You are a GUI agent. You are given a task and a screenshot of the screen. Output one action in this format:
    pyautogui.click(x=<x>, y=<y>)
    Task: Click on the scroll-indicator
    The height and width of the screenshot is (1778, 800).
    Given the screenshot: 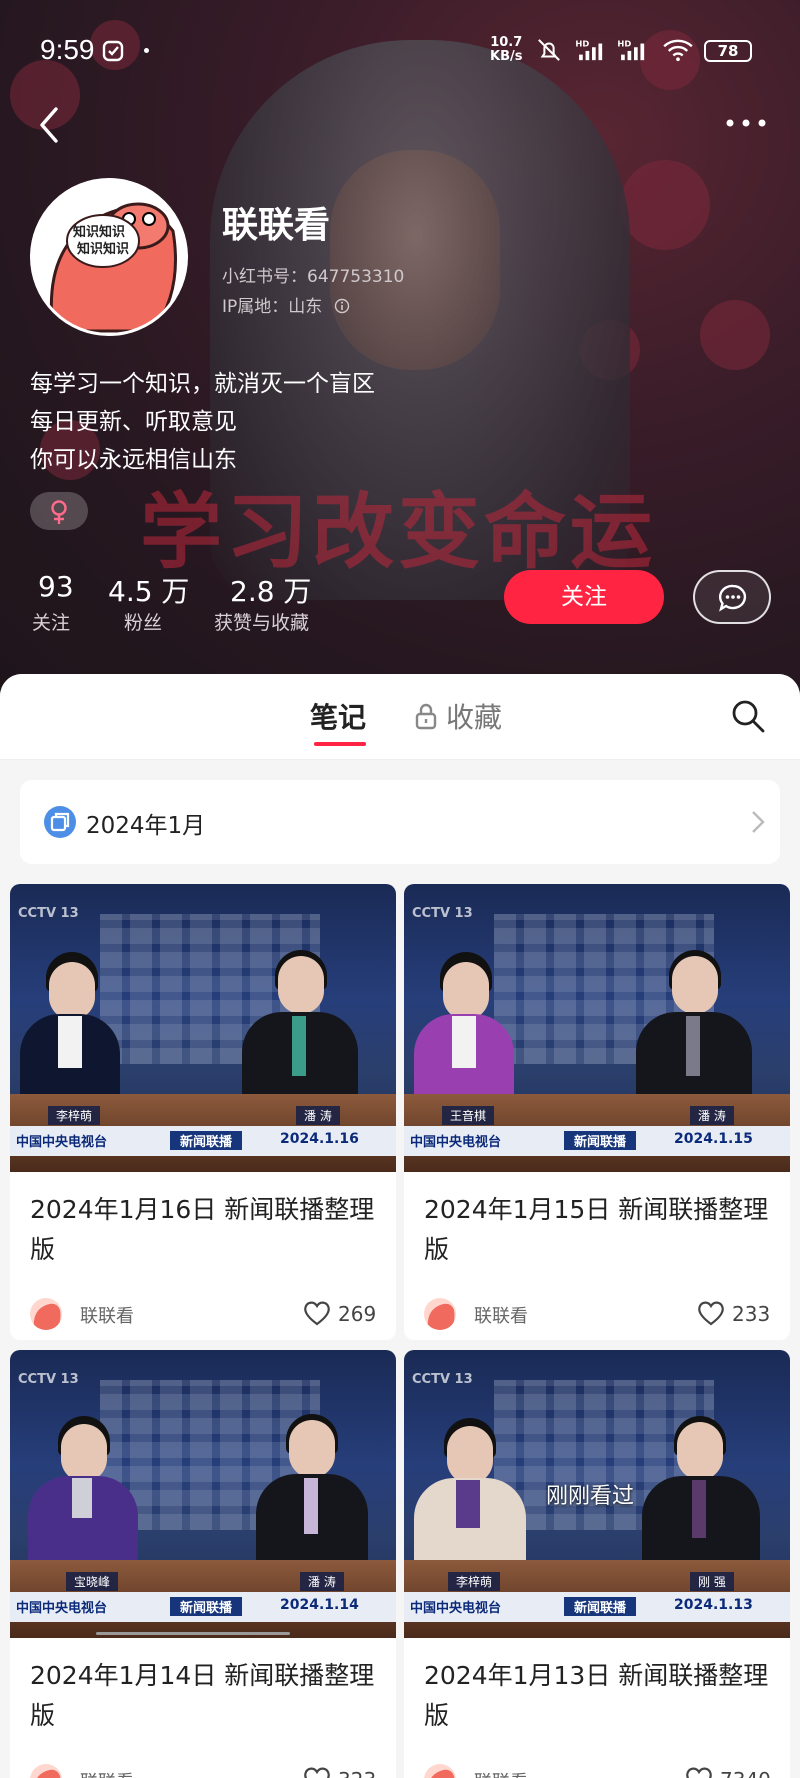 What is the action you would take?
    pyautogui.click(x=193, y=1633)
    